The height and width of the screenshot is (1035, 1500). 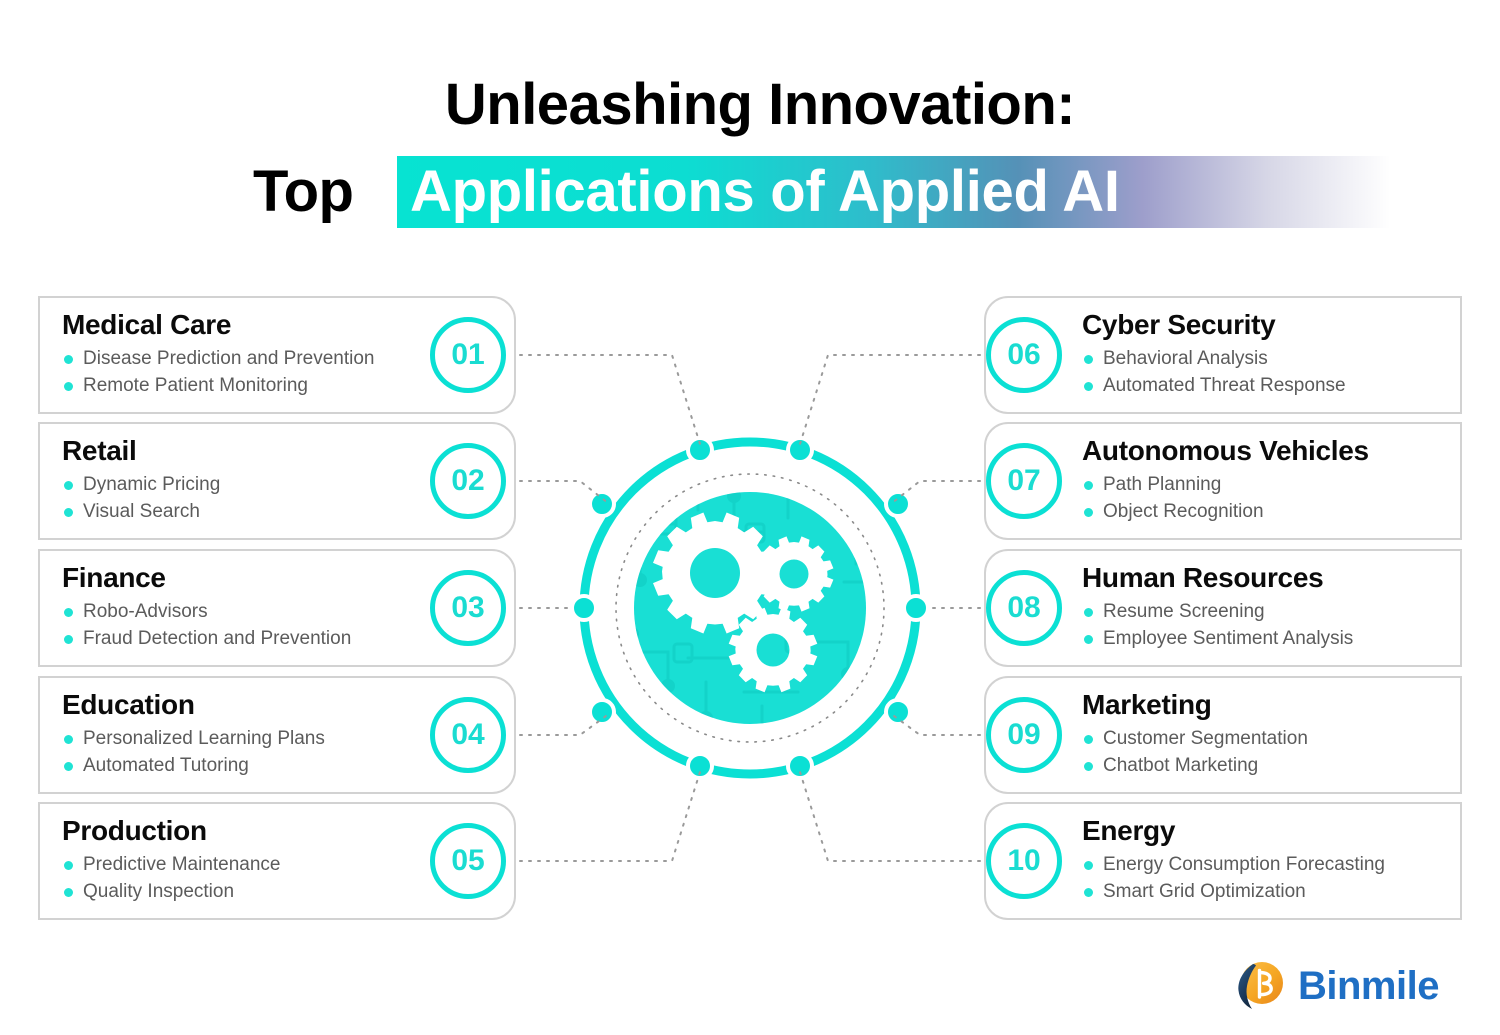 I want to click on number-badge-07: 07, so click(x=1024, y=481).